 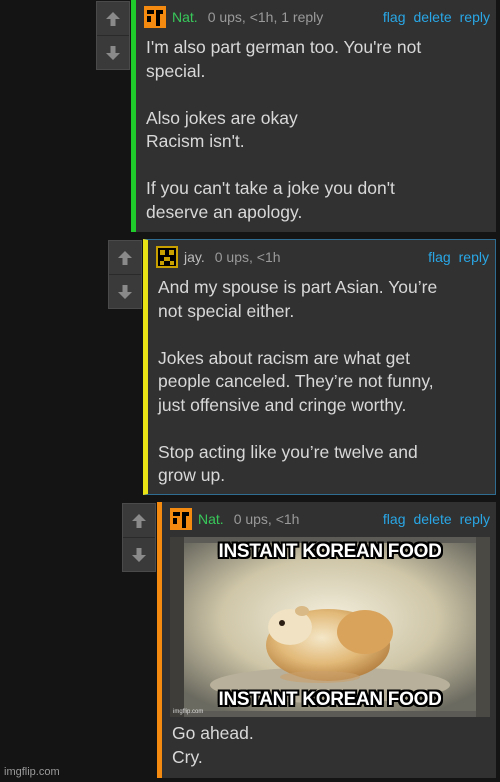 I want to click on meme-top-caption: INSTANT KOREAN FOOD, so click(x=330, y=551).